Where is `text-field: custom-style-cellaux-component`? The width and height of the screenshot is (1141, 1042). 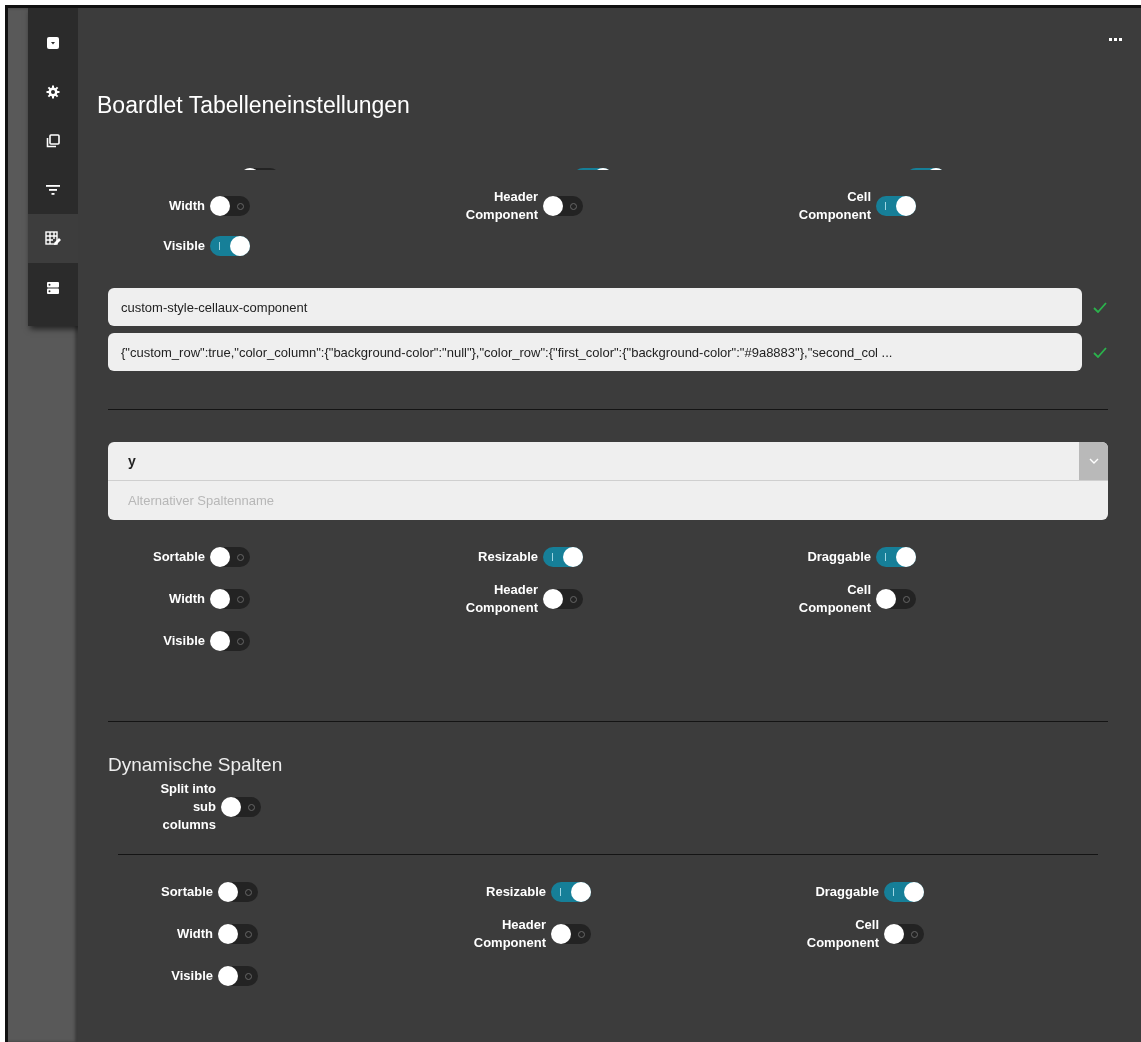 text-field: custom-style-cellaux-component is located at coordinates (595, 307).